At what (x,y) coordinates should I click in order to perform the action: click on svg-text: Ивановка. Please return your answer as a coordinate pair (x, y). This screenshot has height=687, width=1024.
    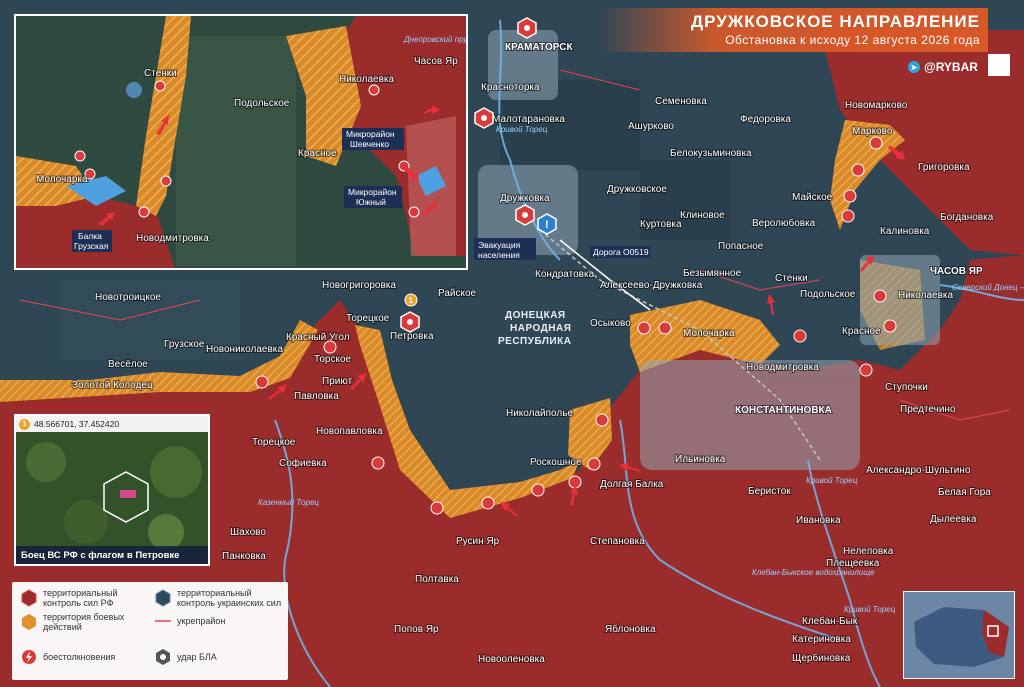
    Looking at the image, I should click on (818, 520).